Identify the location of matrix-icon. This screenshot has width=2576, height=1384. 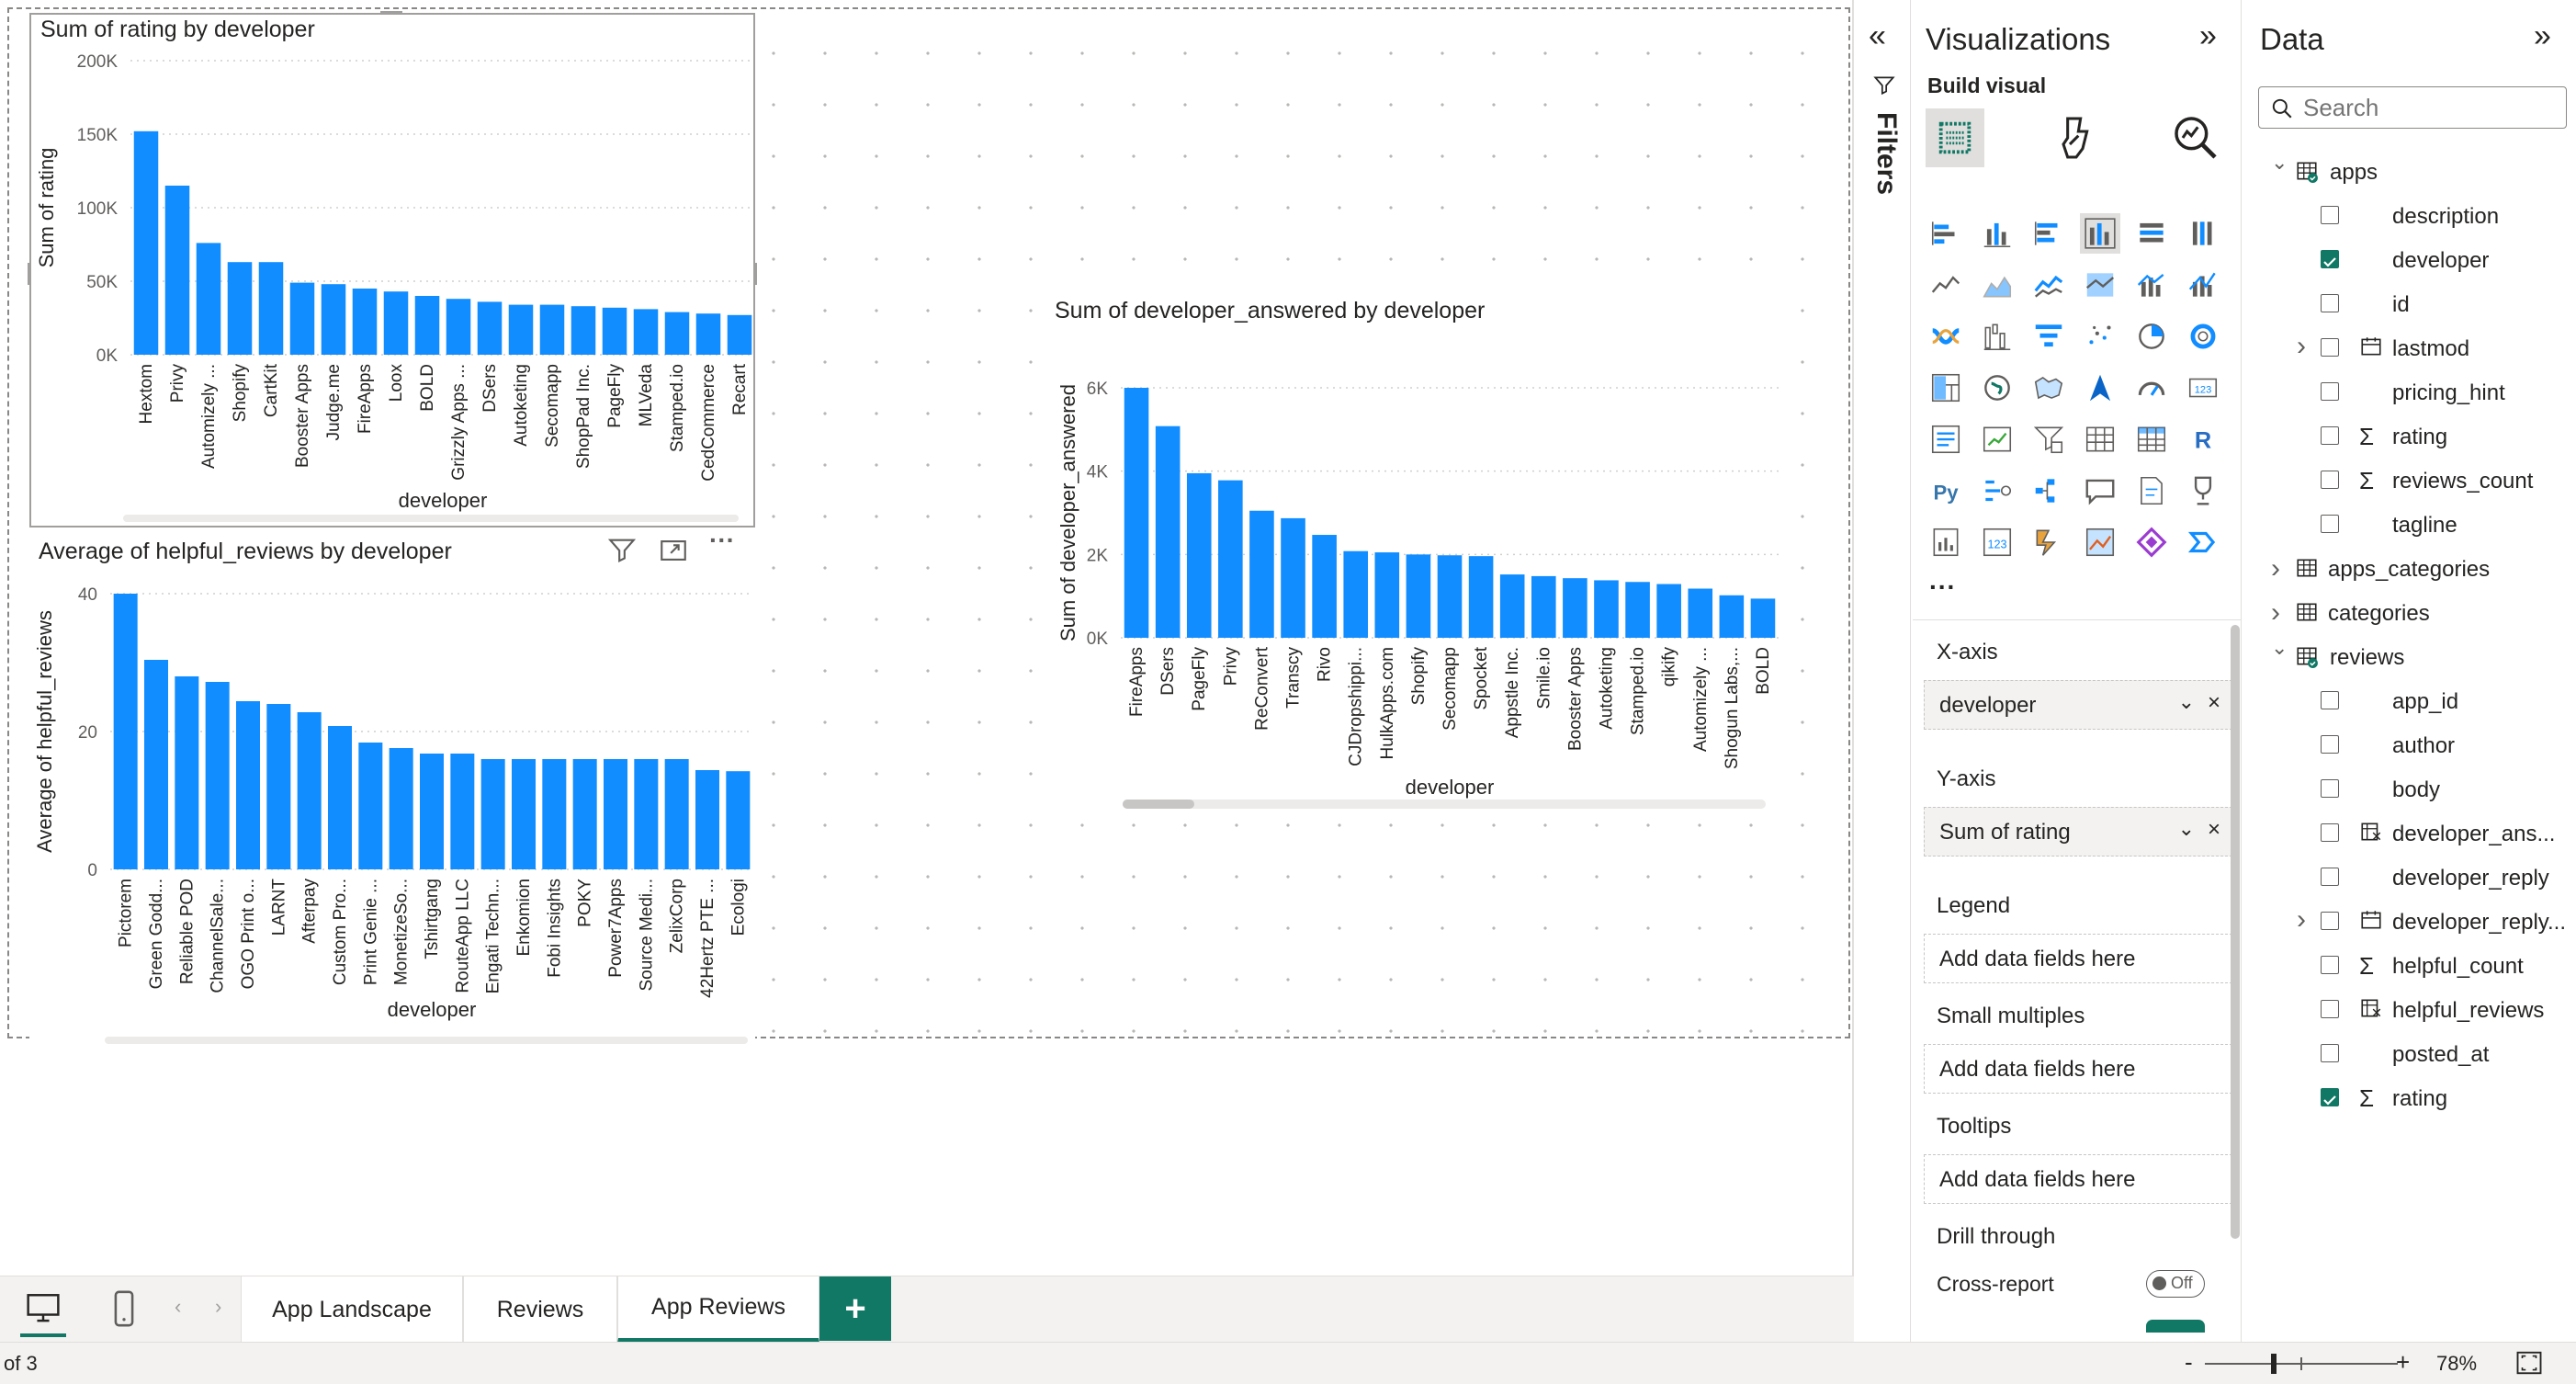
(2151, 439).